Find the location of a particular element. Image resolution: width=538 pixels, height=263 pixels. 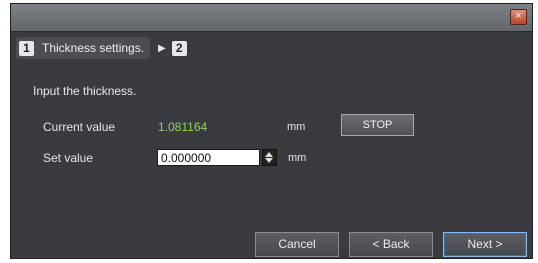

title-bar: × is located at coordinates (271, 18).